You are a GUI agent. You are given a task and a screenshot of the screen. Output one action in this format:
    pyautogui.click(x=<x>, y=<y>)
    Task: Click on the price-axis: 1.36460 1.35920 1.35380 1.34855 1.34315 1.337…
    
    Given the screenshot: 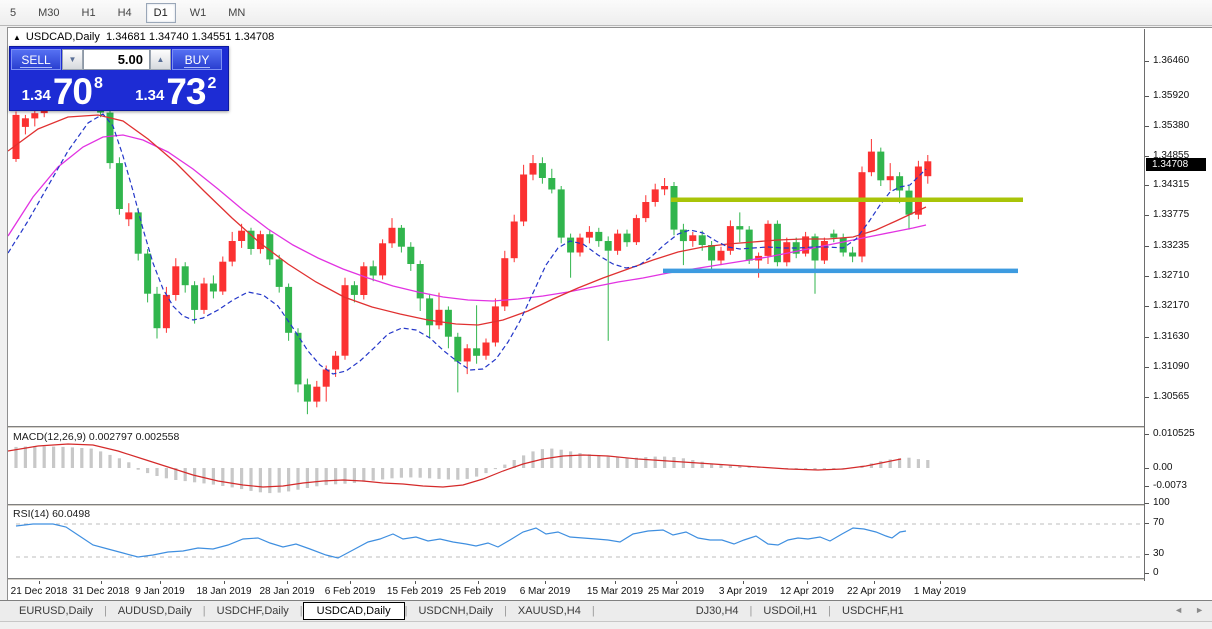 What is the action you would take?
    pyautogui.click(x=1178, y=305)
    